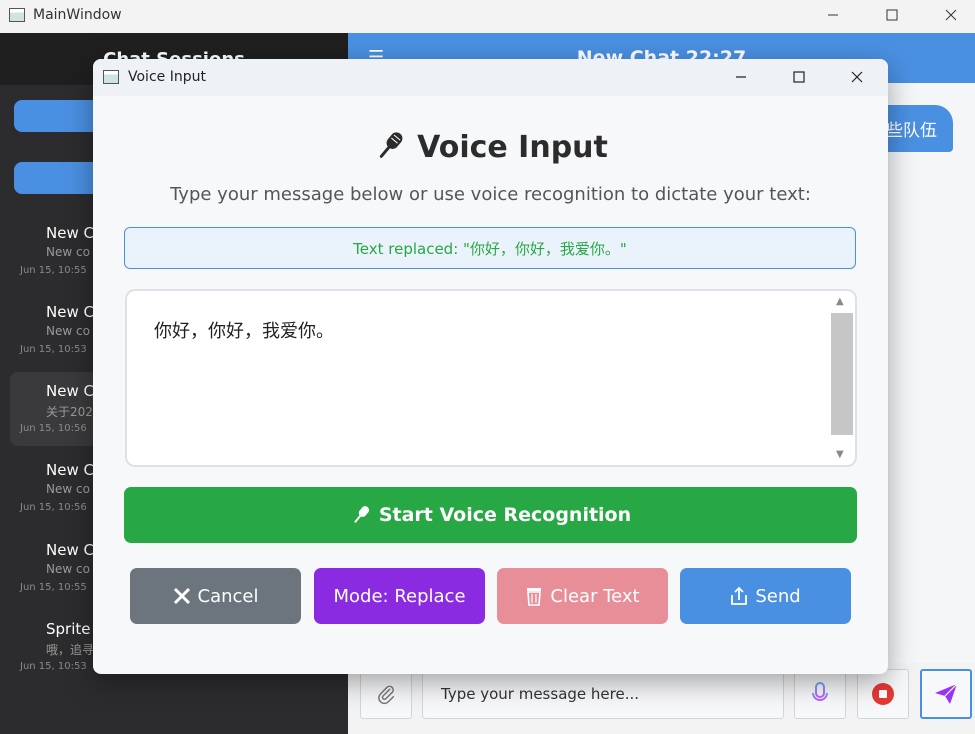 The width and height of the screenshot is (975, 734). I want to click on session-preview: 哦，追寻, so click(70, 650).